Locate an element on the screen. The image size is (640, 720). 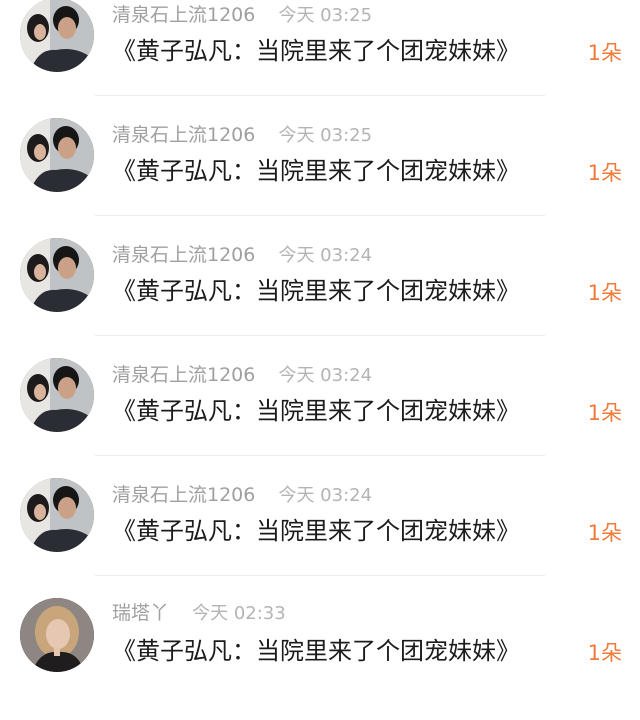
blonde-woman-avatar-icon is located at coordinates (57, 635).